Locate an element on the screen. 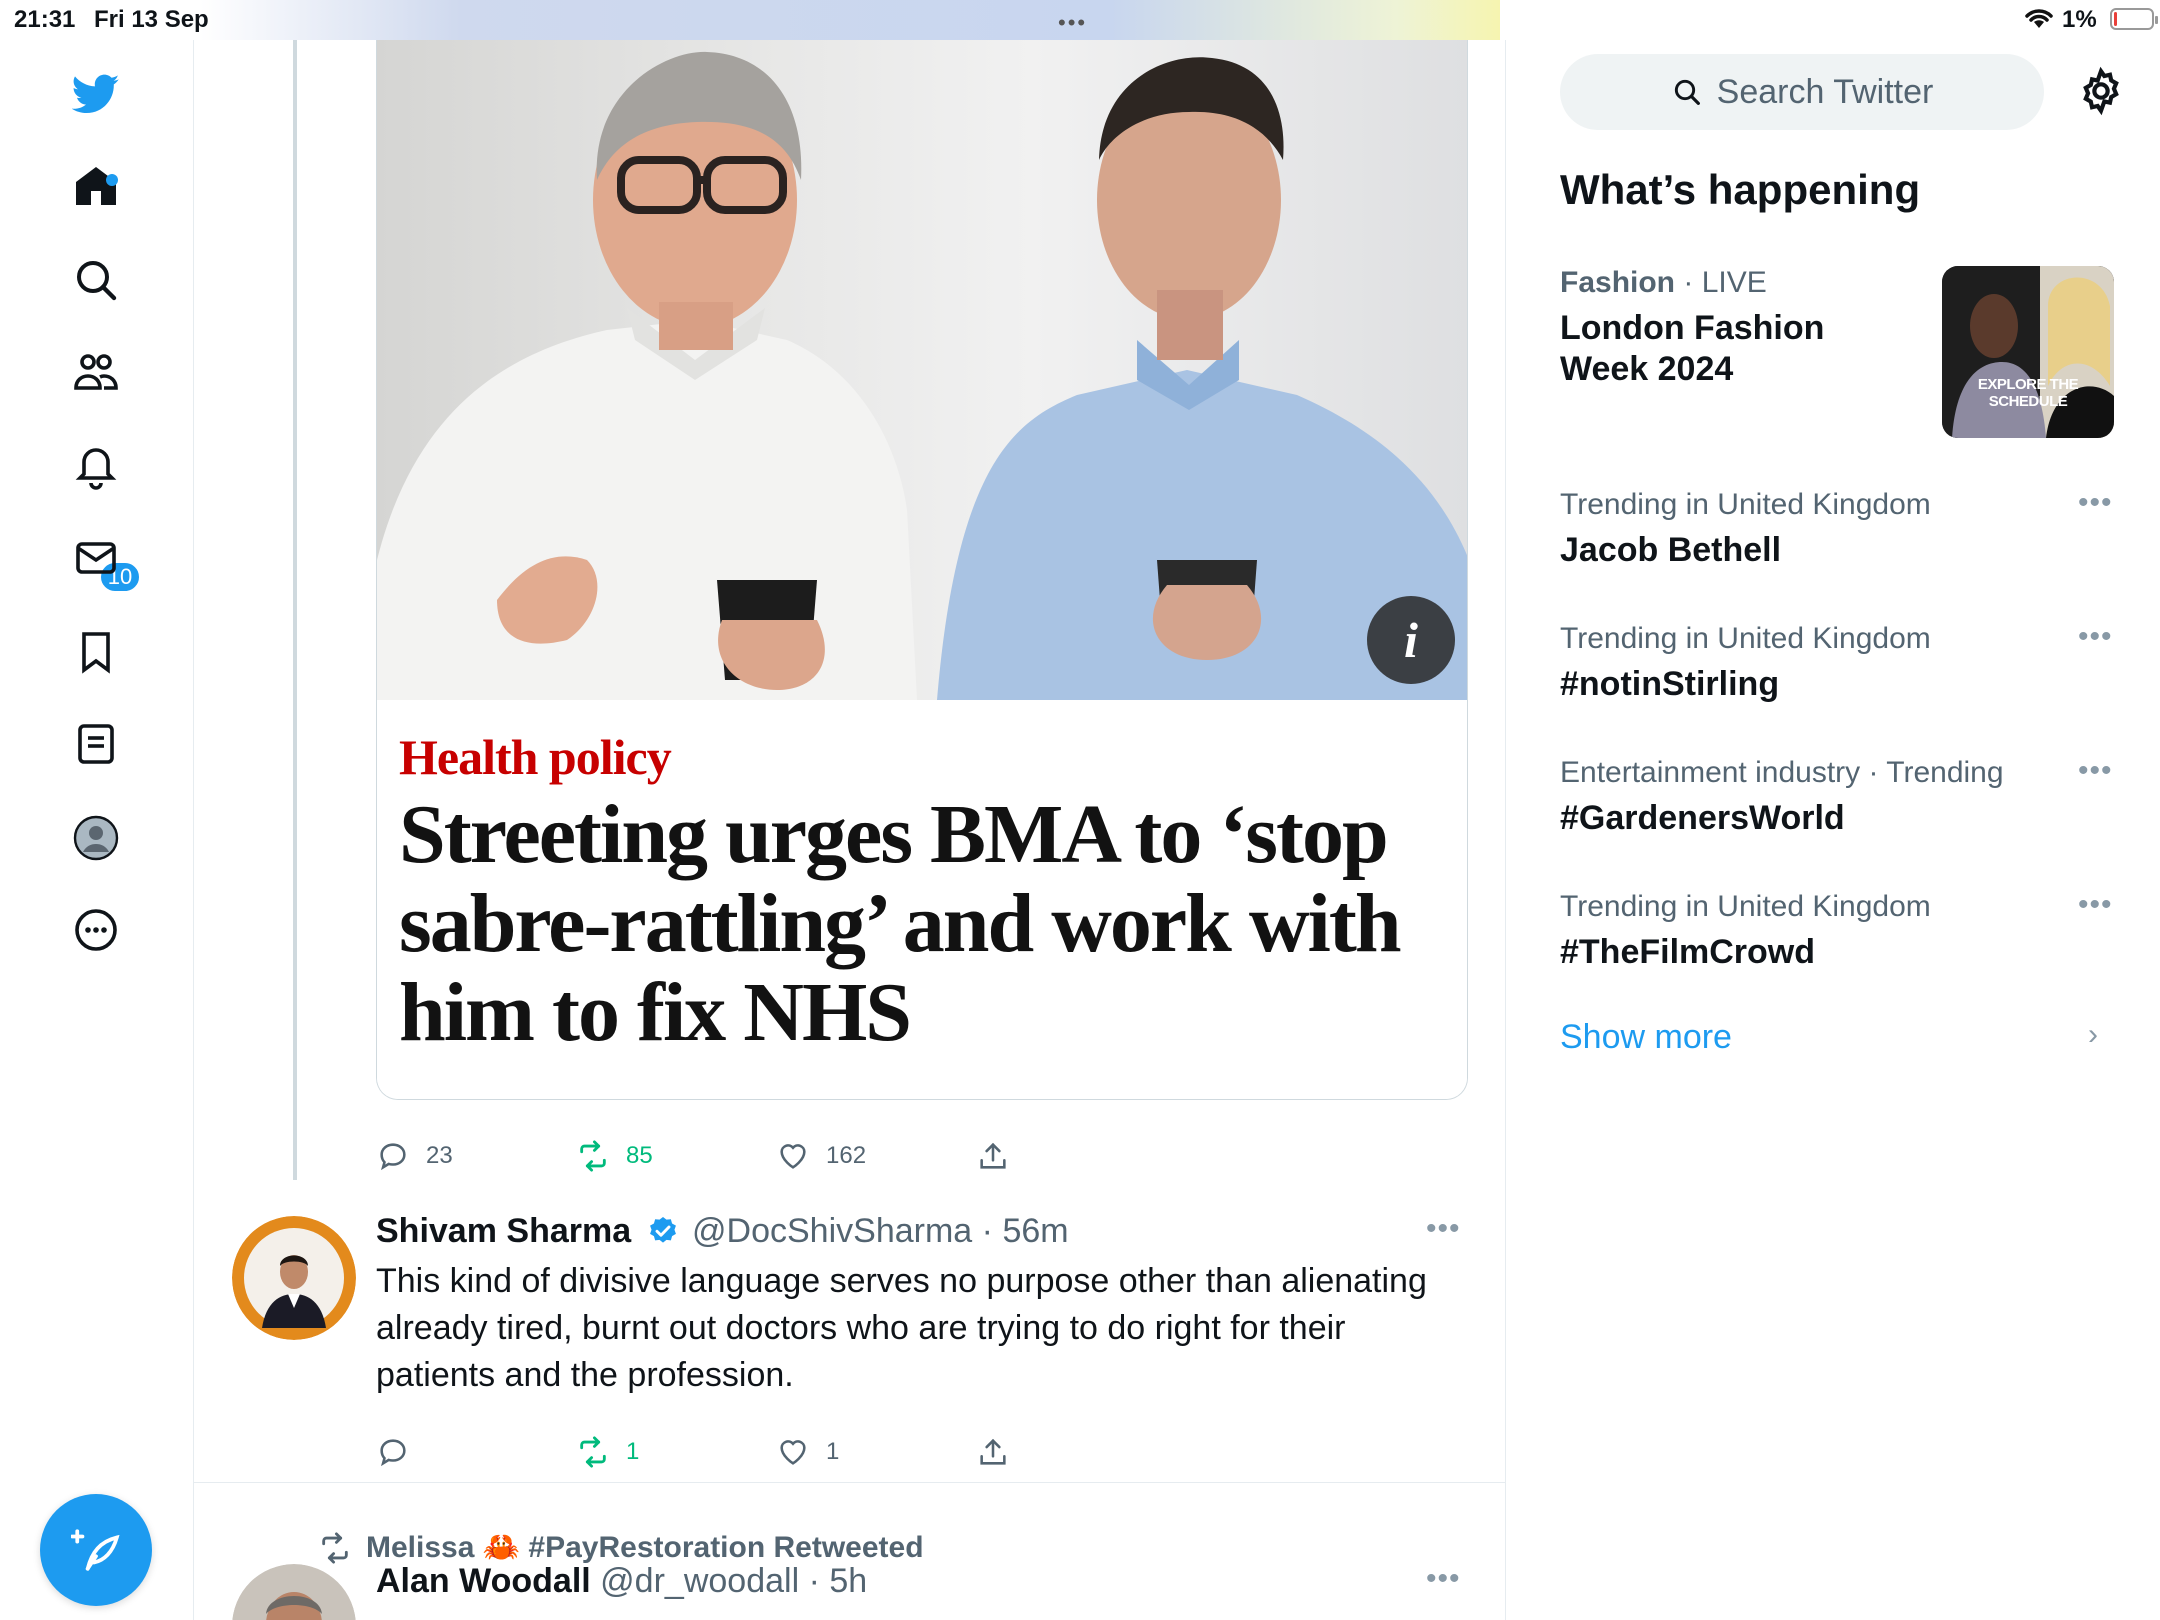  reply-button: 23 is located at coordinates (414, 1156).